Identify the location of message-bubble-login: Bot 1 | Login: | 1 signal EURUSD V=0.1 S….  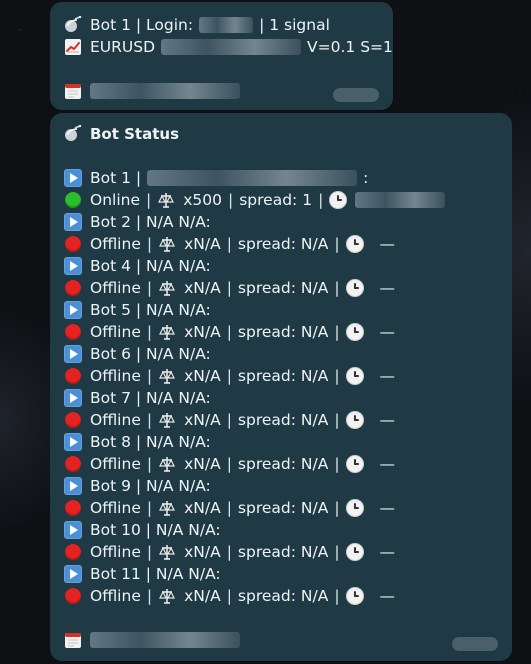
(221, 56).